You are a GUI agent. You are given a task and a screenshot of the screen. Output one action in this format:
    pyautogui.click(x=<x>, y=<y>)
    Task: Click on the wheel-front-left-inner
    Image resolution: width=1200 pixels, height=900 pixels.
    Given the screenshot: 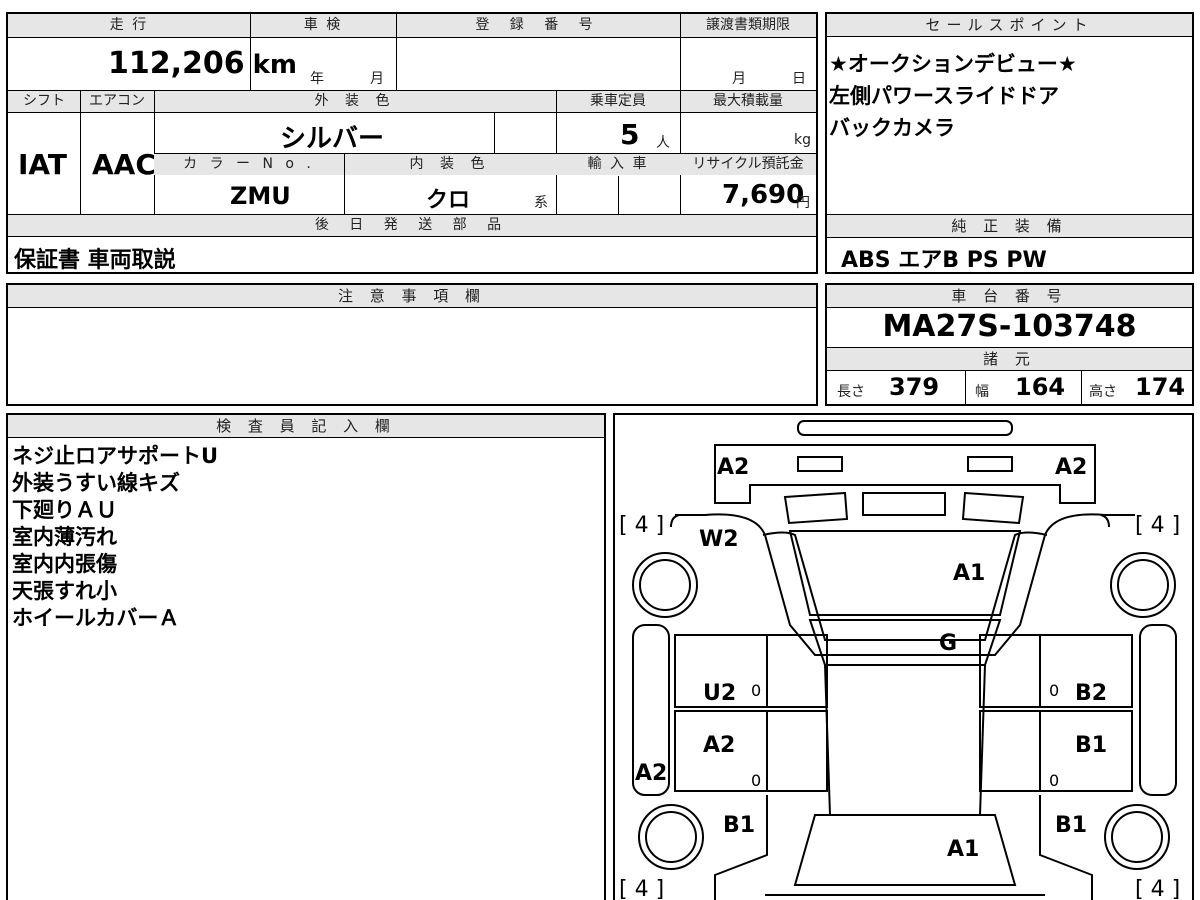 What is the action you would take?
    pyautogui.click(x=665, y=585)
    